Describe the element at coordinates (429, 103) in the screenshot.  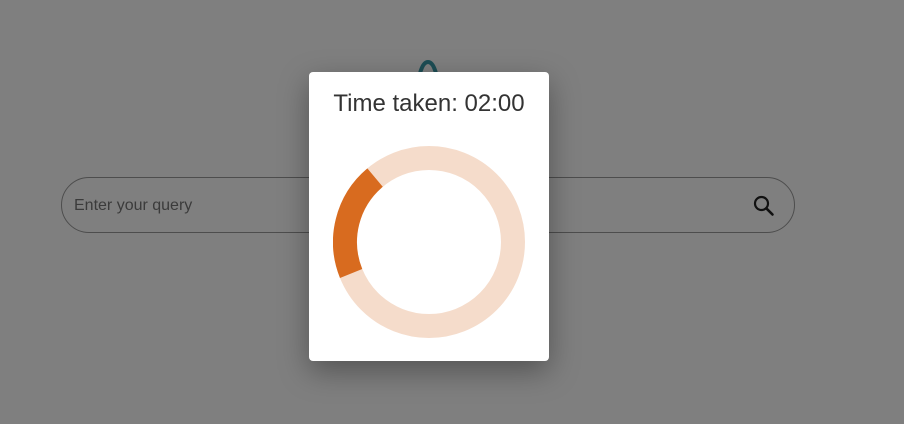
I see `time-taken-label: Time taken: 02:00` at that location.